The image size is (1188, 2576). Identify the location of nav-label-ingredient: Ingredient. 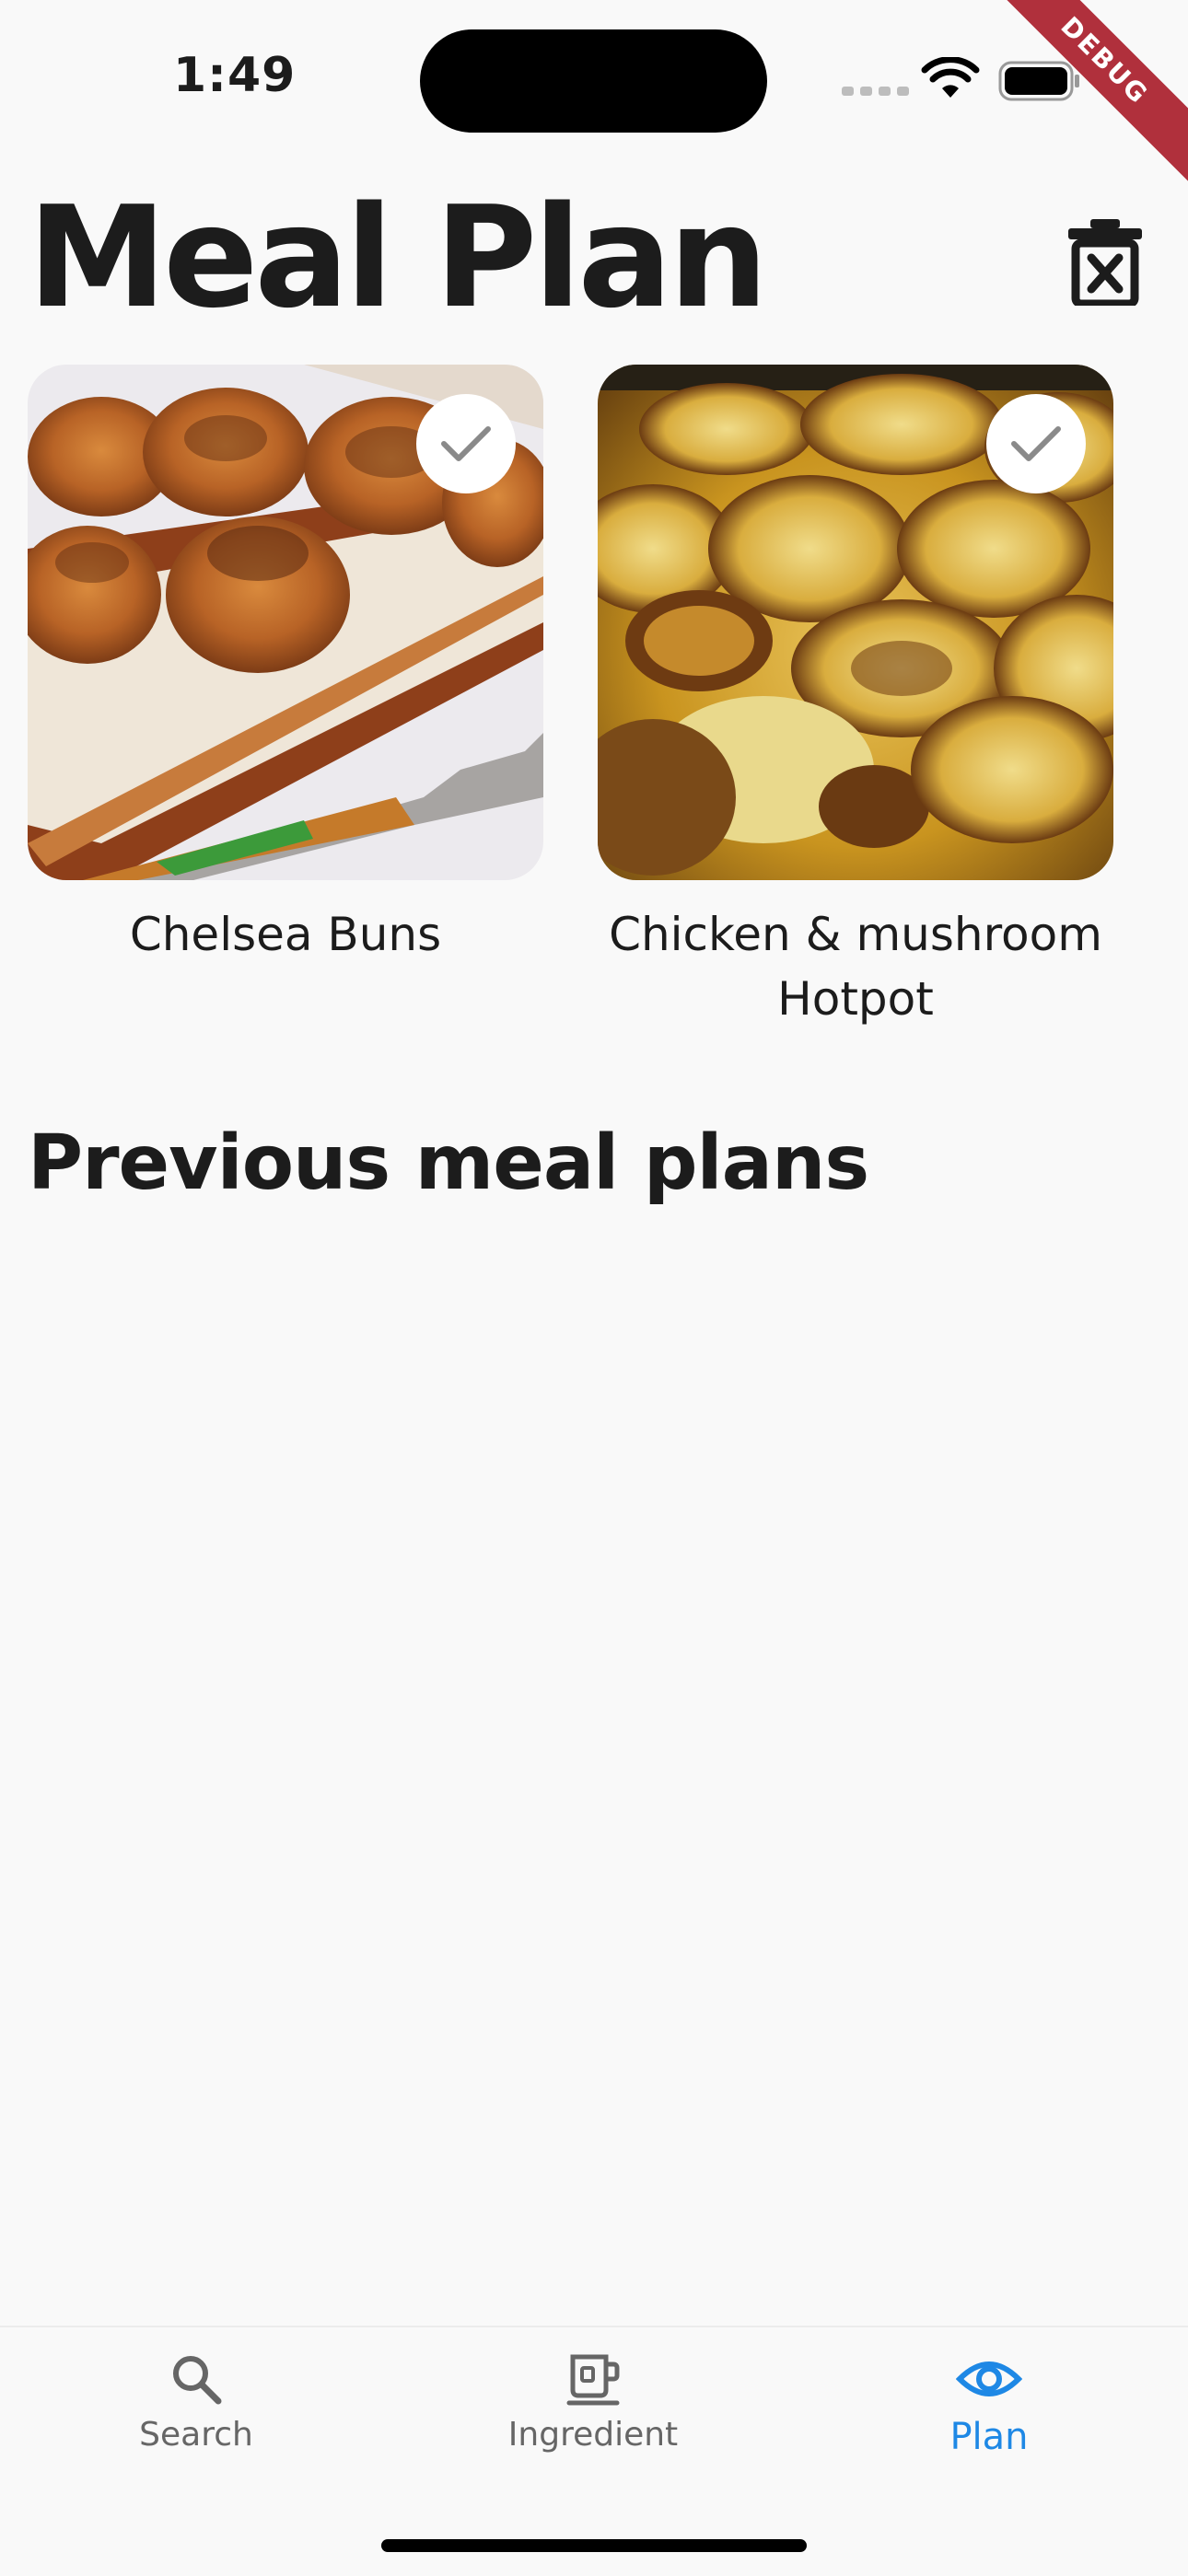
(593, 2435).